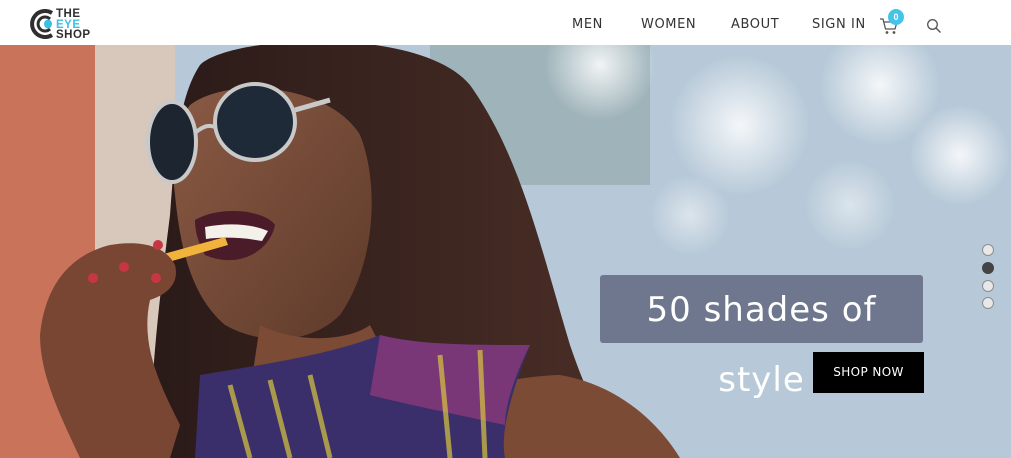  I want to click on search-icon, so click(934, 26).